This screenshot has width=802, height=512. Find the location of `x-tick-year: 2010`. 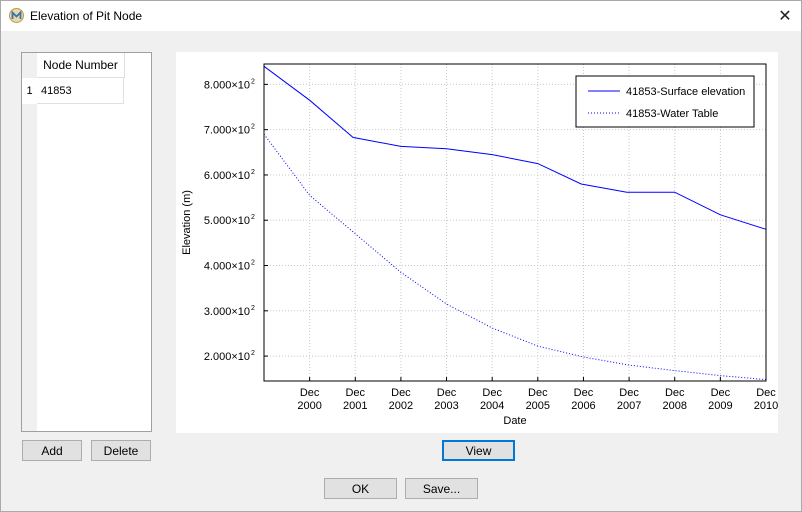

x-tick-year: 2010 is located at coordinates (766, 406).